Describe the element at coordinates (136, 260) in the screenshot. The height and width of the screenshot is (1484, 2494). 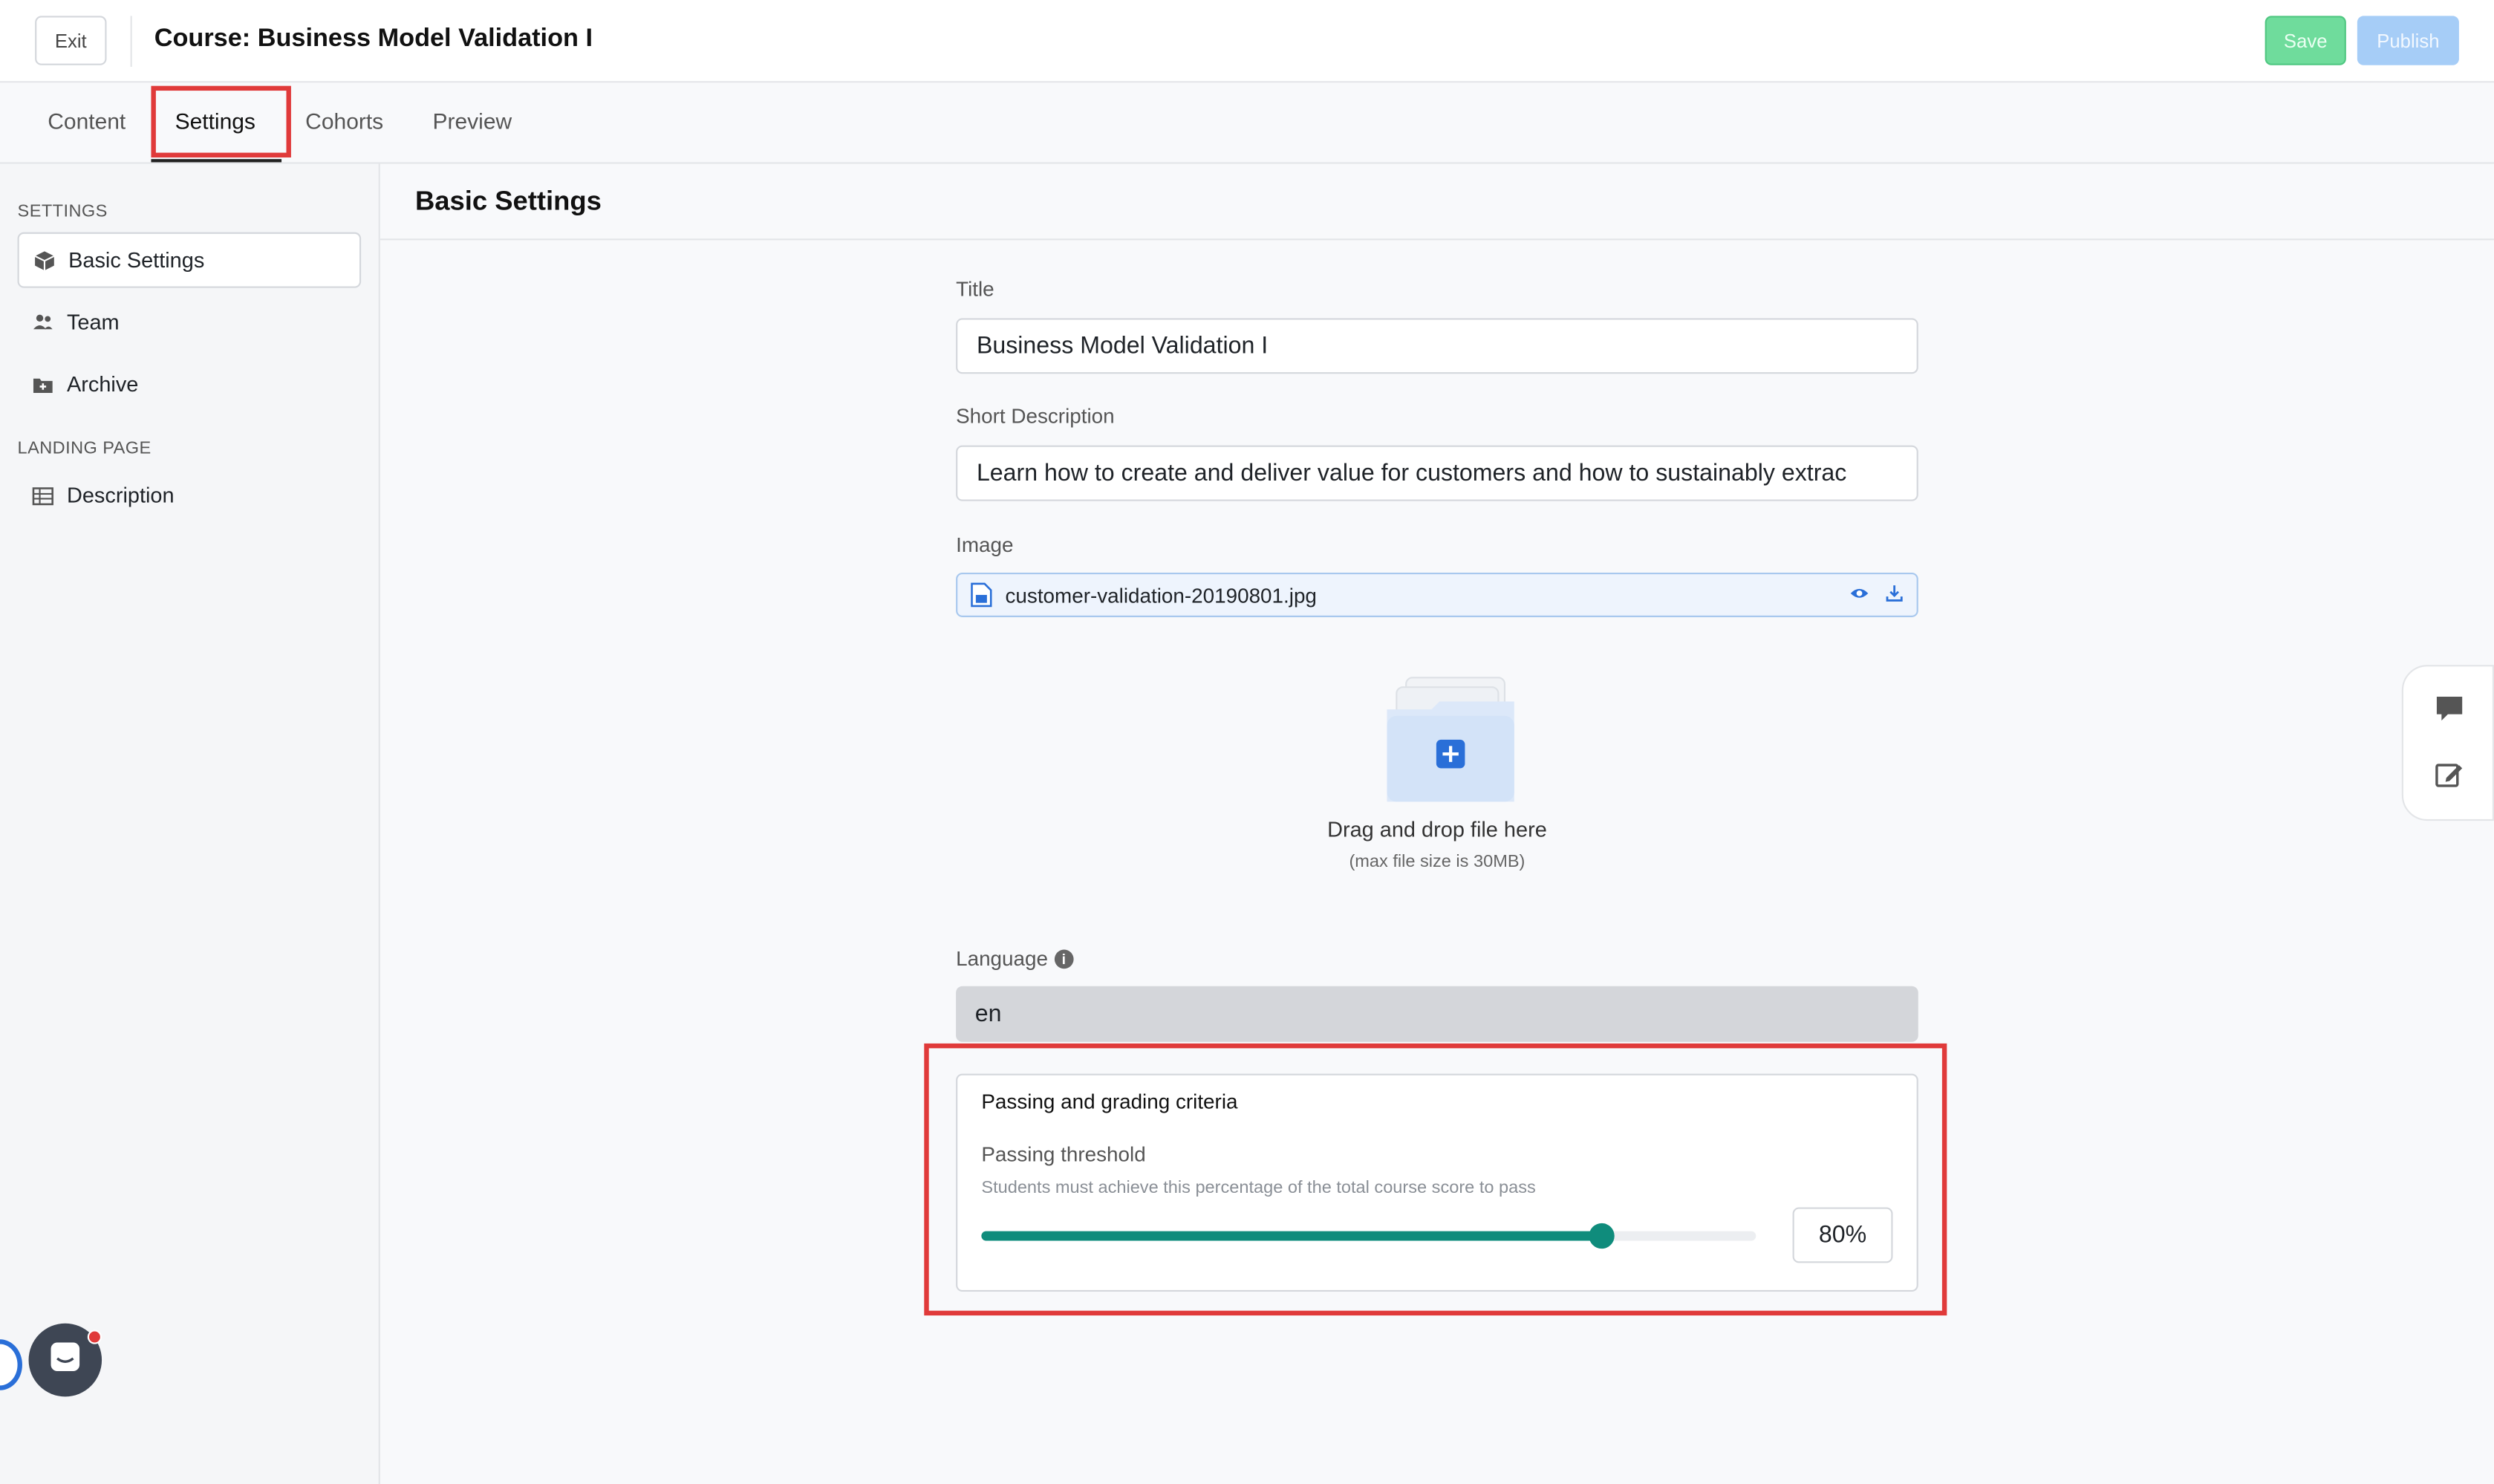
I see `sidebar-item-label: Basic Settings` at that location.